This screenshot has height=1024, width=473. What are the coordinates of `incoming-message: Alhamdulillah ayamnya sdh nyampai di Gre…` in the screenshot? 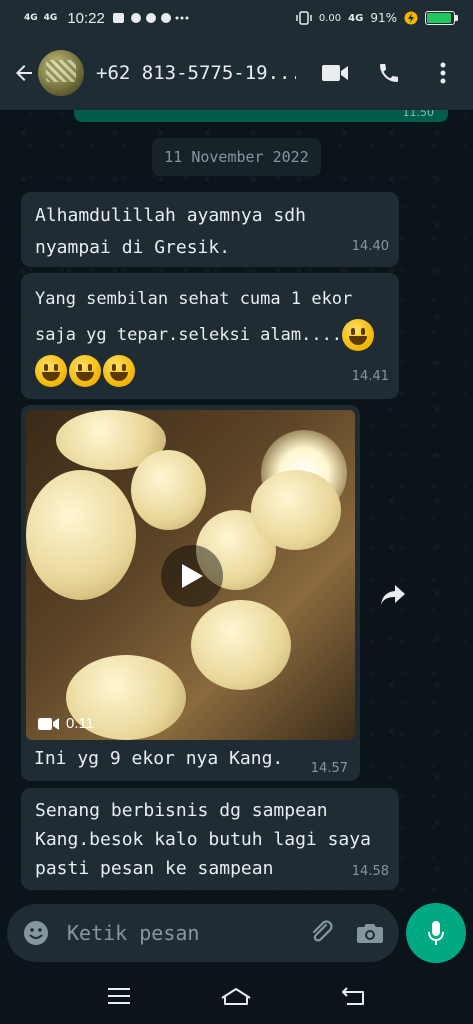 It's located at (210, 229).